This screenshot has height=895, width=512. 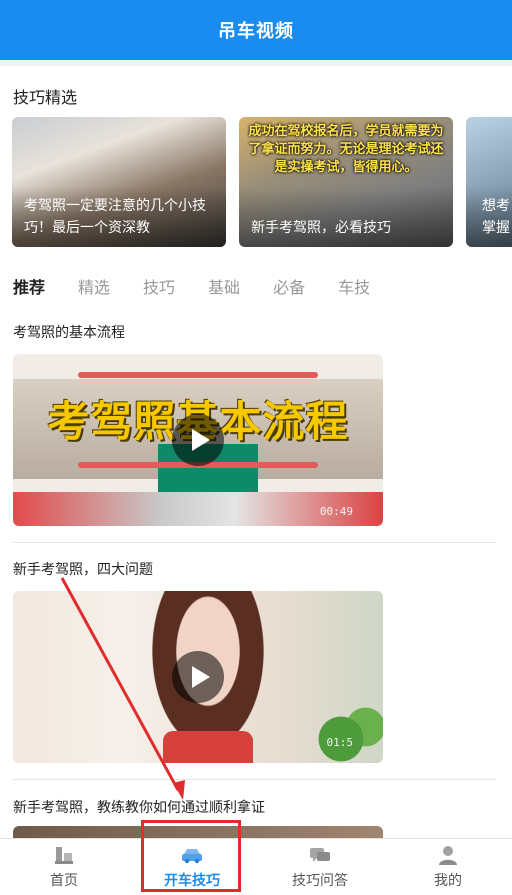 What do you see at coordinates (115, 217) in the screenshot?
I see `featured-card-caption: 考驾照一定要注意的几个小技巧！最后一个资深教` at bounding box center [115, 217].